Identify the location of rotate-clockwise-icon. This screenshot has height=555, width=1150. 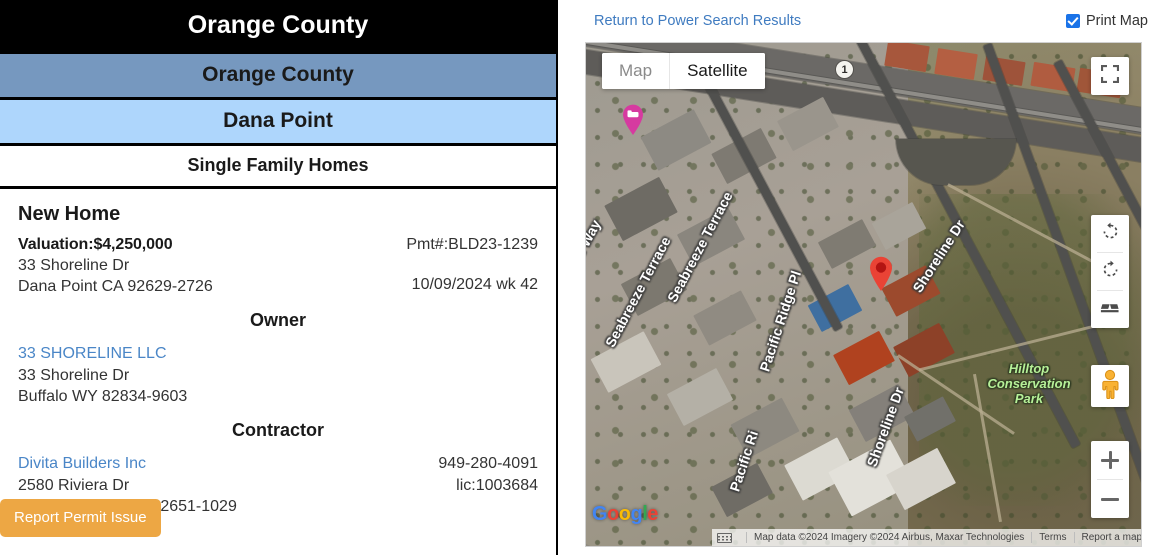
(1110, 234).